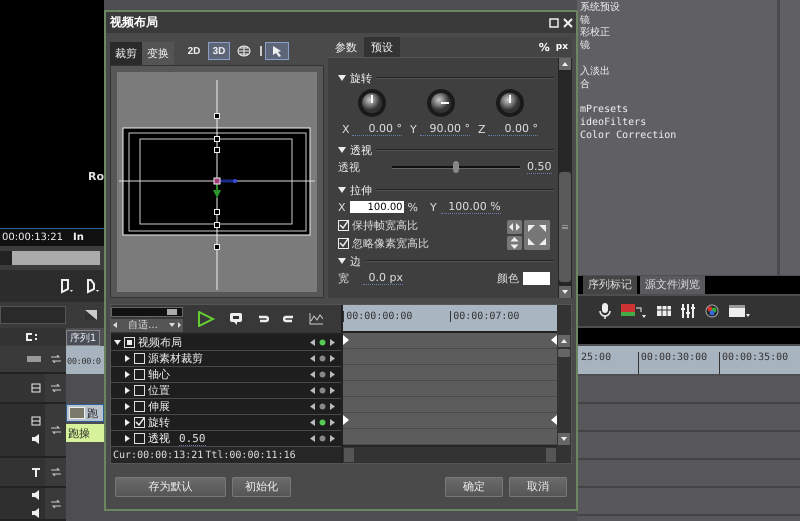 The width and height of the screenshot is (800, 521). Describe the element at coordinates (678, 136) in the screenshot. I see `library-item: Color Correction` at that location.